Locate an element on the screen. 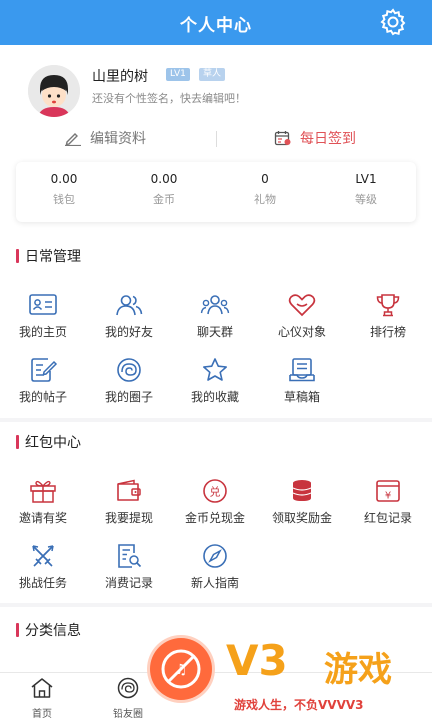  grid-item-claim-bonus: 领取奖励金 is located at coordinates (302, 502).